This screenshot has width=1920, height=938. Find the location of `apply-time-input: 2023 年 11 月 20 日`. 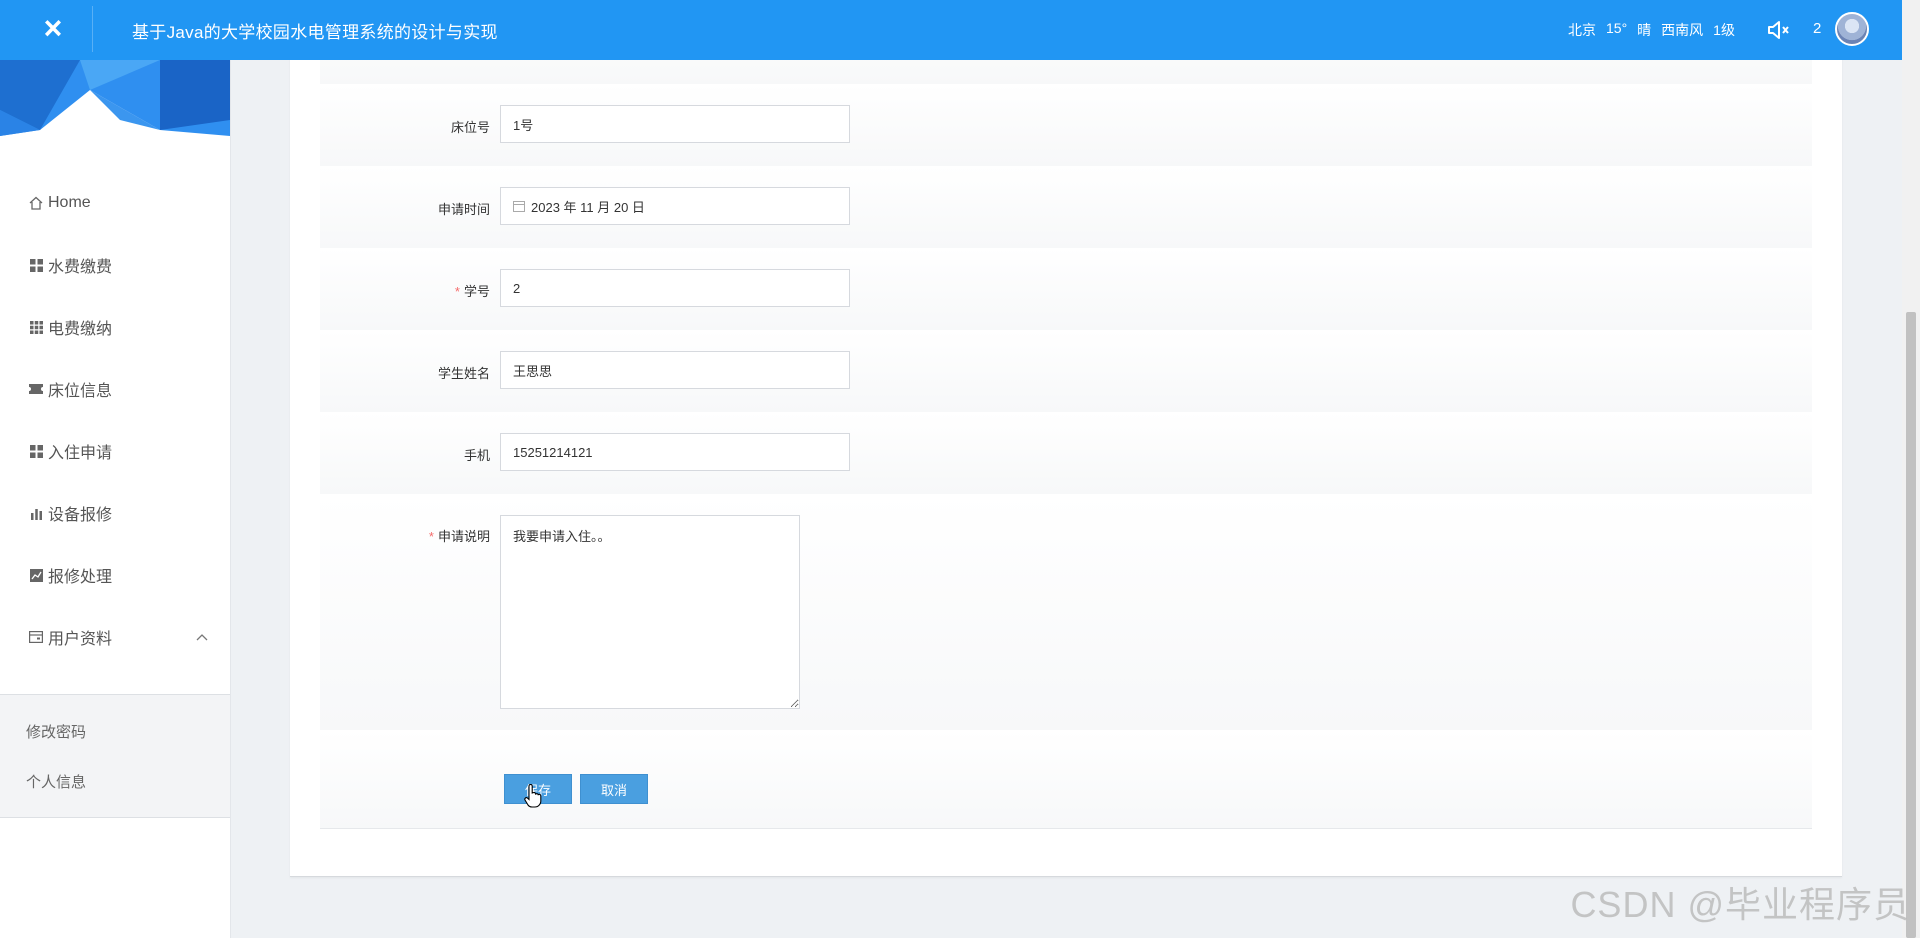

apply-time-input: 2023 年 11 月 20 日 is located at coordinates (675, 206).